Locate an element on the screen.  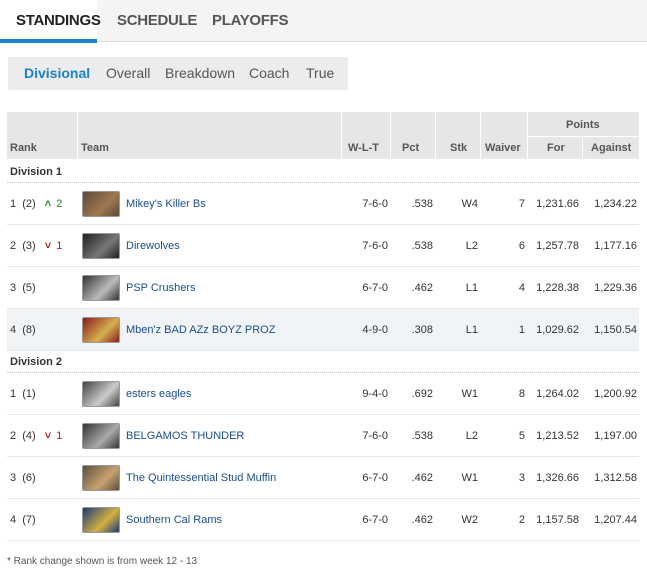
header-pct: Pct is located at coordinates (410, 148).